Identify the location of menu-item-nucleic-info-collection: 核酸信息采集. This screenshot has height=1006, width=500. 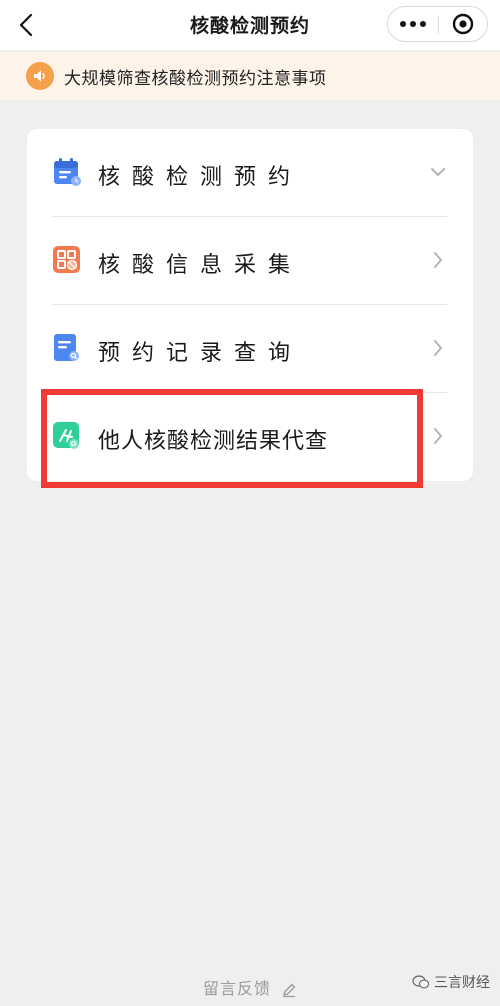
(250, 260).